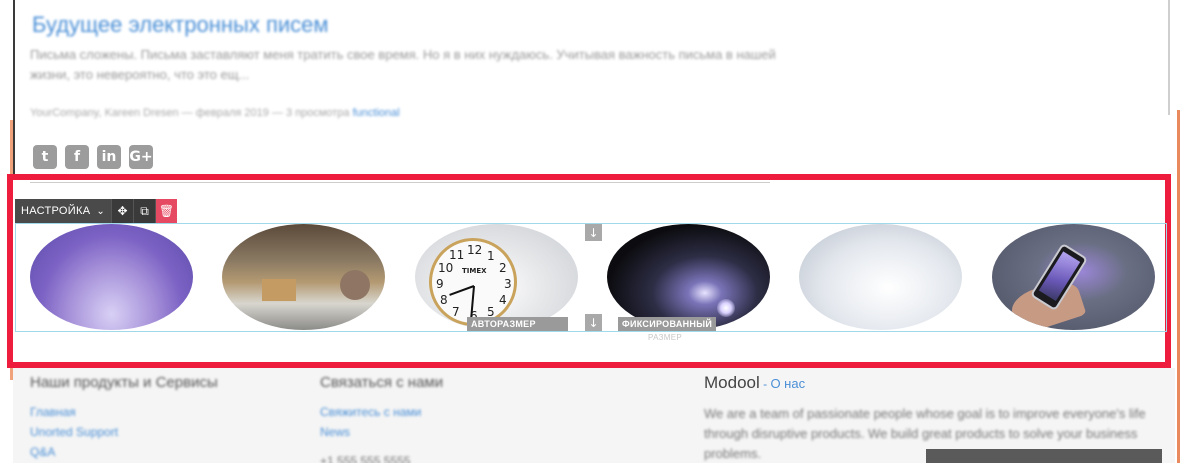  Describe the element at coordinates (474, 271) in the screenshot. I see `clock-brand: TIMEX` at that location.